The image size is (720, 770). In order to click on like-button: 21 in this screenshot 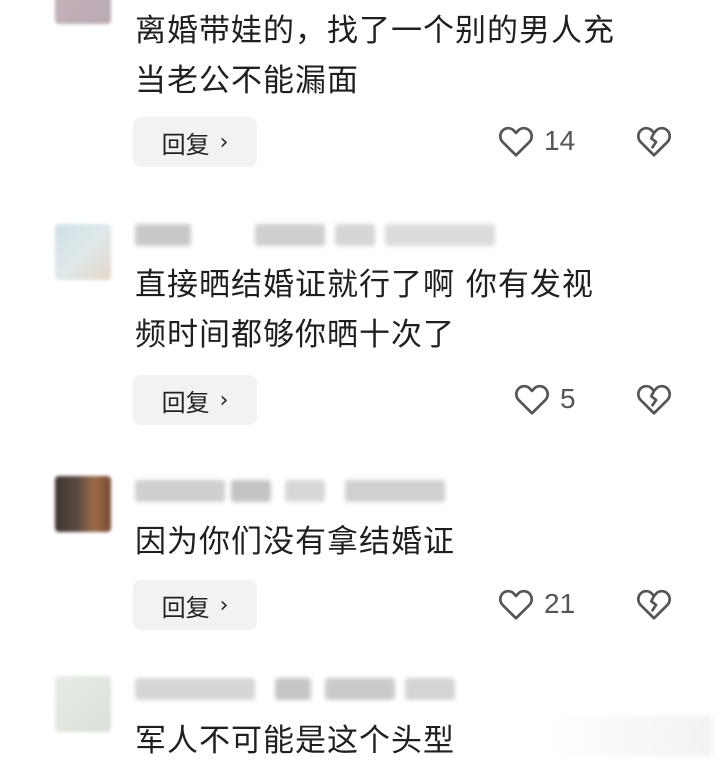, I will do `click(536, 604)`.